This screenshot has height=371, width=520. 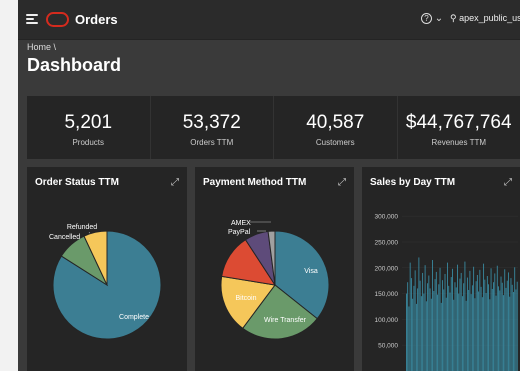 What do you see at coordinates (239, 232) in the screenshot?
I see `slice-label: PayPal` at bounding box center [239, 232].